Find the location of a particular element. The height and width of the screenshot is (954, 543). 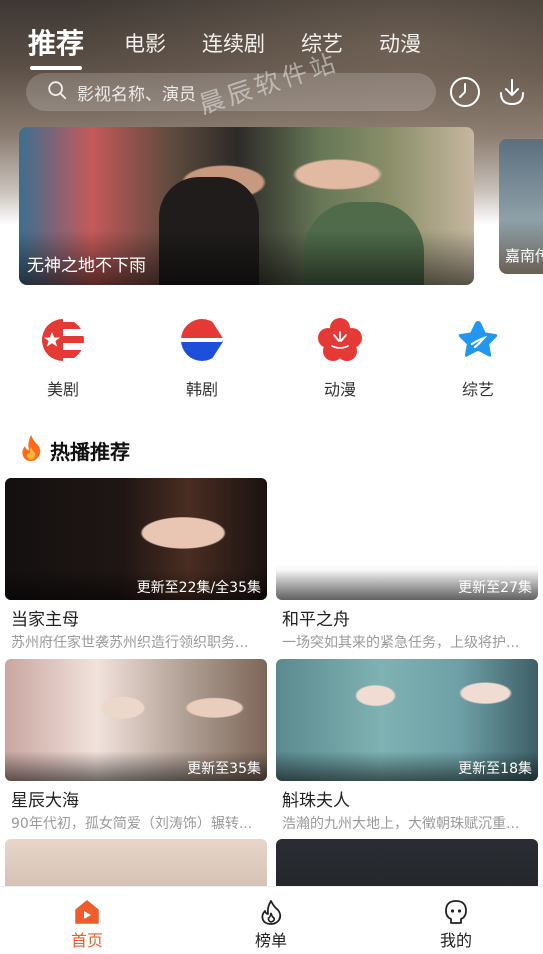

nav-home: 首页 is located at coordinates (87, 925).